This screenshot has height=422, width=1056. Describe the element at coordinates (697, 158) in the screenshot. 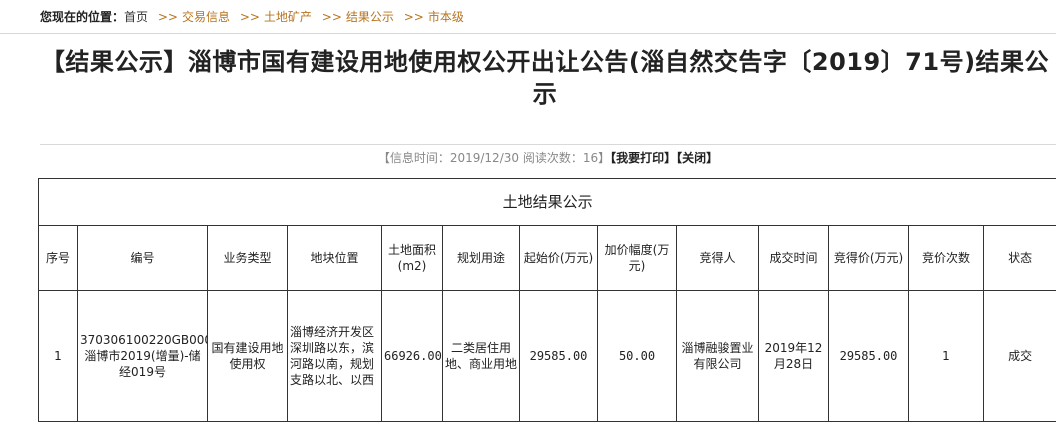

I see `close-link: 【关闭】` at that location.